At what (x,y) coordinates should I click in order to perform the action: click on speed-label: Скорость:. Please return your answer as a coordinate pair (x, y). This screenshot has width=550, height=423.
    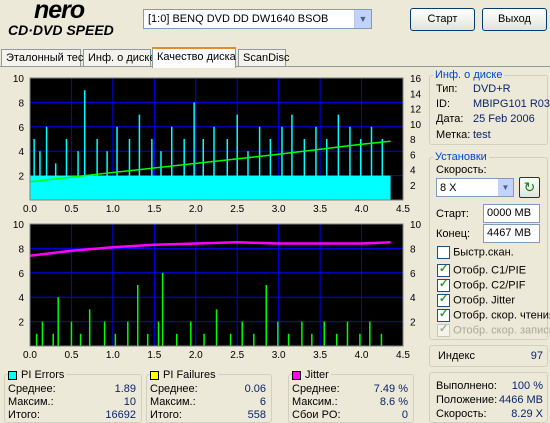
    Looking at the image, I should click on (461, 170).